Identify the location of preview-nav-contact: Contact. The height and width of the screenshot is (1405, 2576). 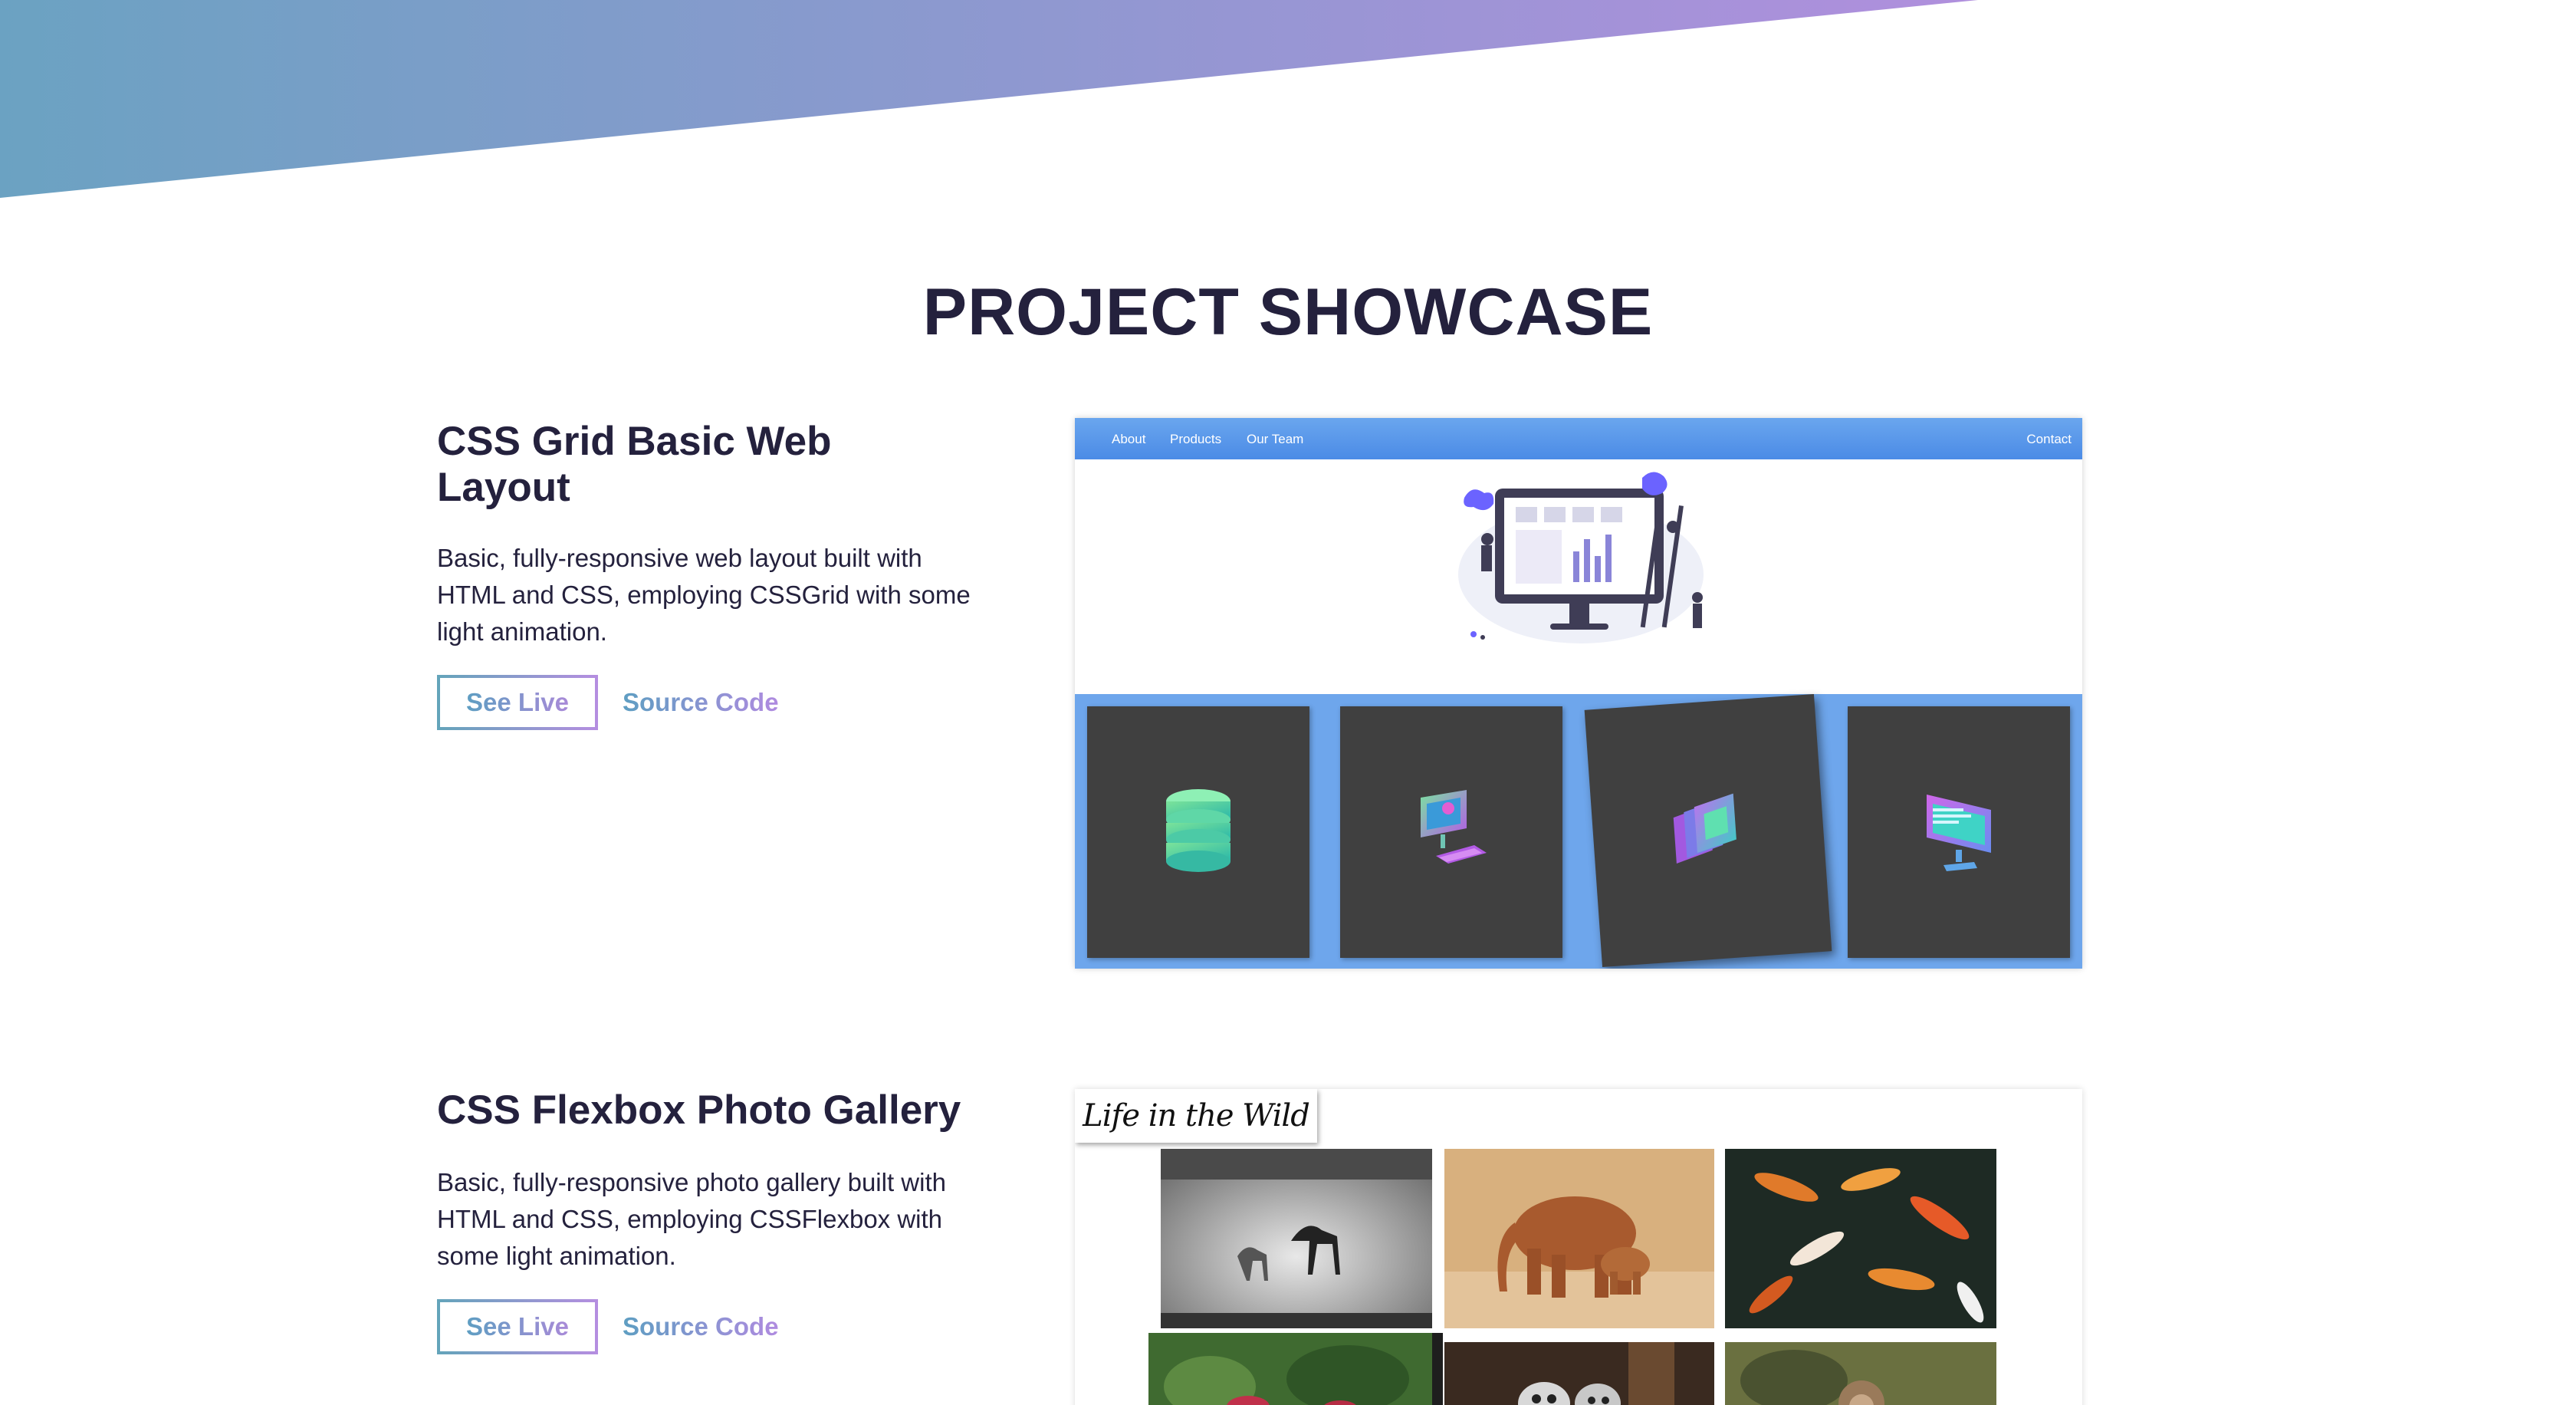
(2049, 439).